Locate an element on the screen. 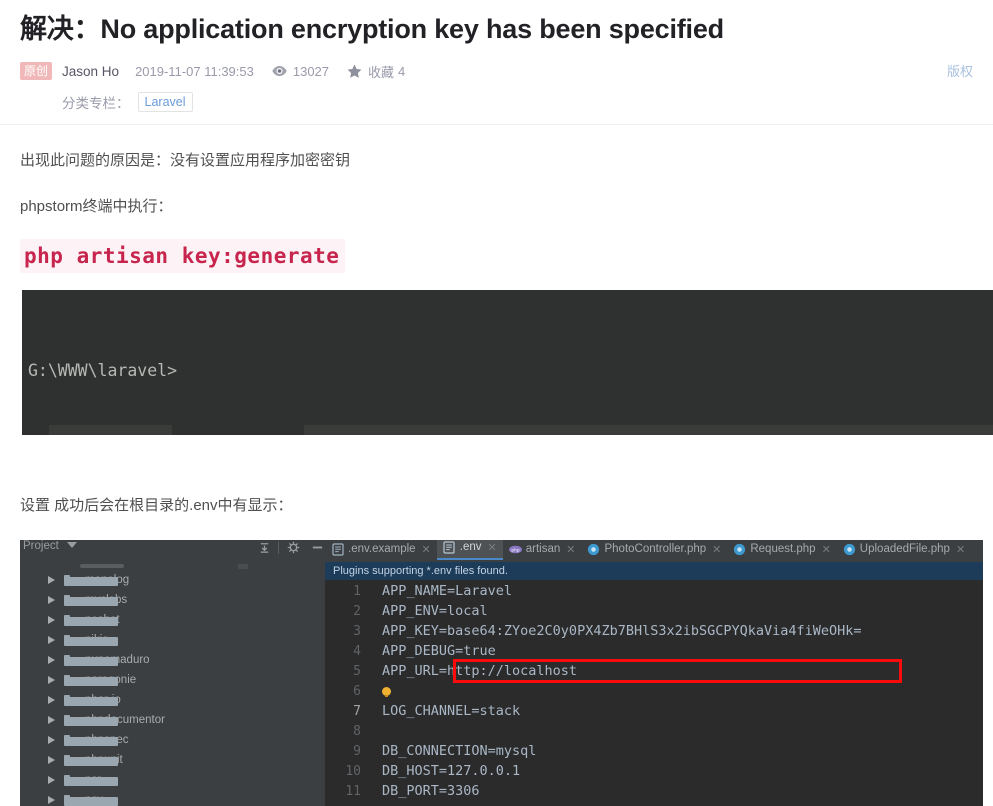 The width and height of the screenshot is (993, 806). copyright-link: 版权 is located at coordinates (960, 70).